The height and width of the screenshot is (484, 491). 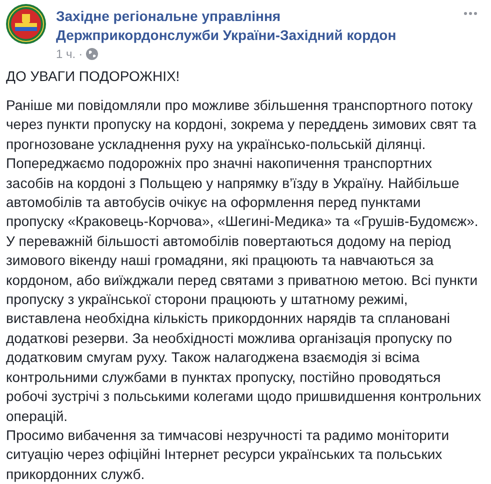 I want to click on more-options-button, so click(x=470, y=13).